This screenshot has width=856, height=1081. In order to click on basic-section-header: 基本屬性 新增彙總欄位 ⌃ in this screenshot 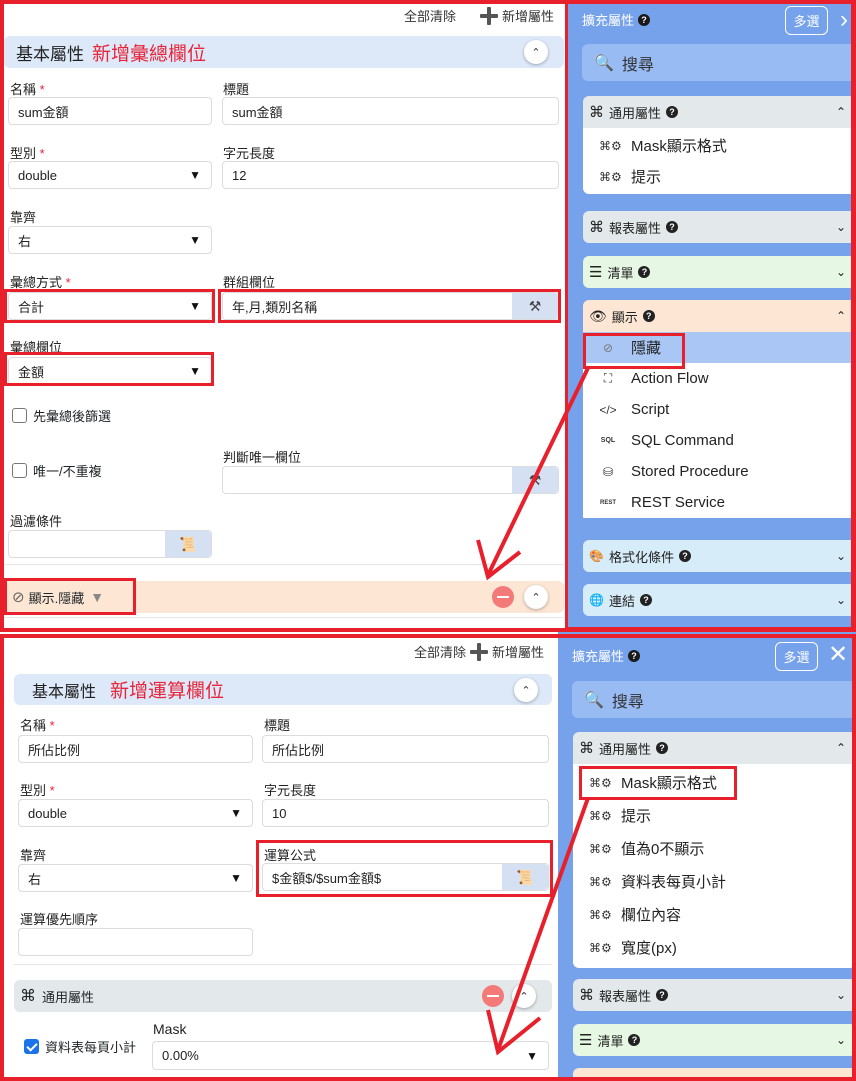, I will do `click(284, 52)`.